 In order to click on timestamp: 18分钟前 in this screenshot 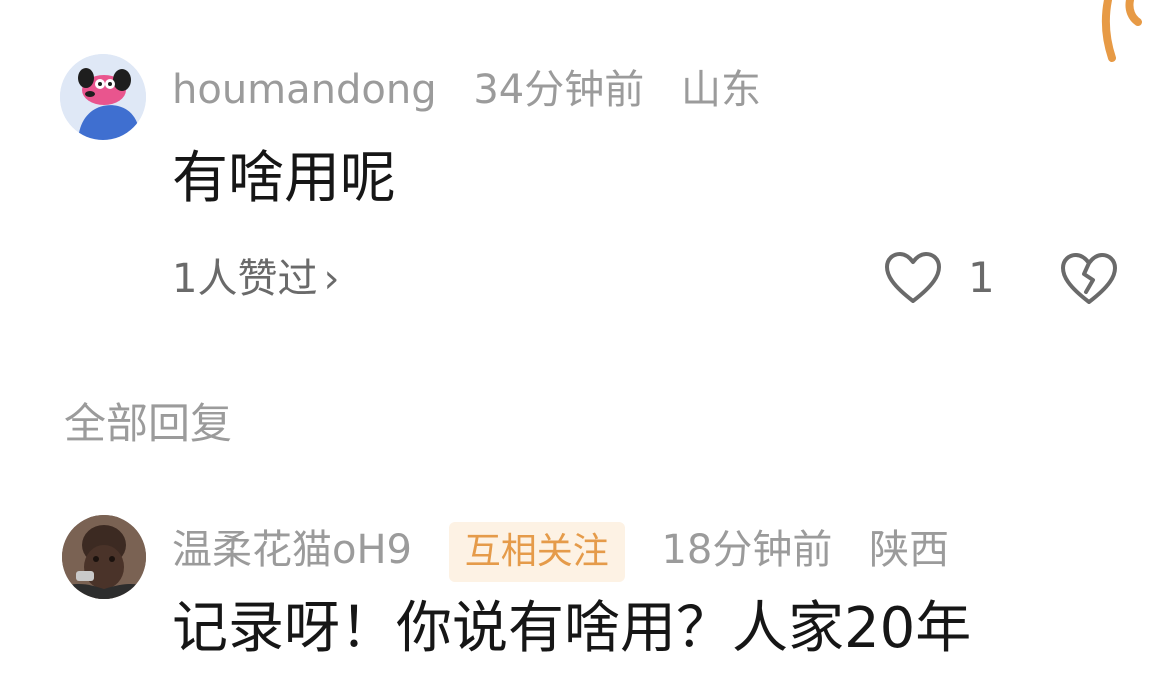, I will do `click(747, 550)`.